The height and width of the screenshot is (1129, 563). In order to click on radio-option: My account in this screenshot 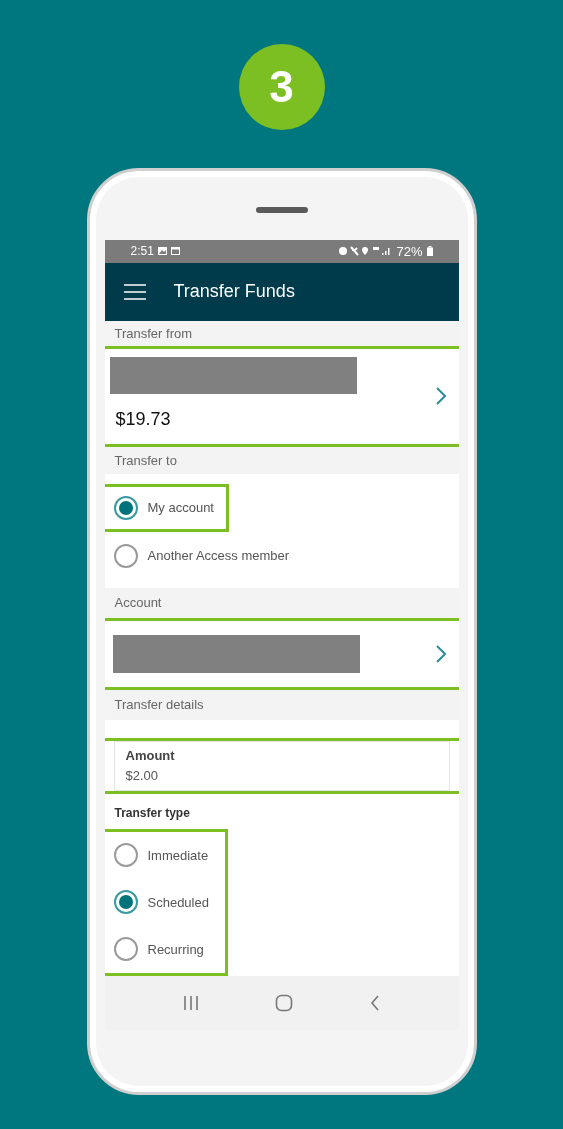, I will do `click(166, 507)`.